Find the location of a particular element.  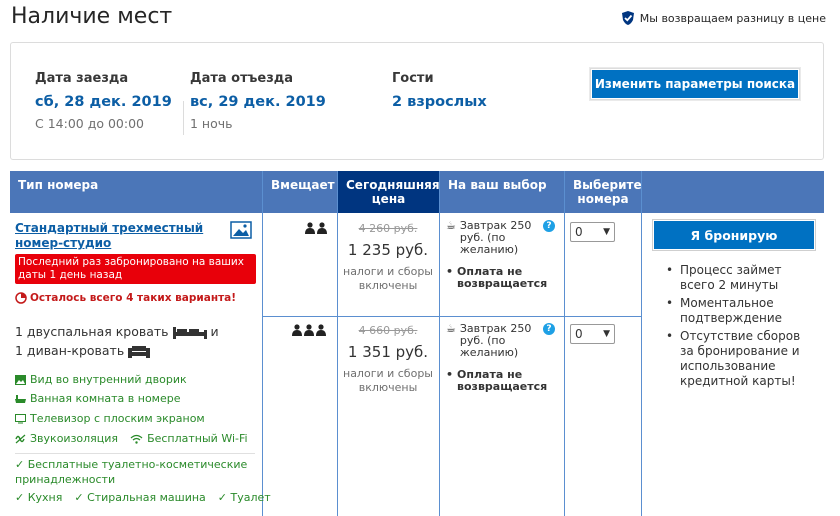

rooms-left-alert: Осталось всего 4 таких варианта! is located at coordinates (125, 298).